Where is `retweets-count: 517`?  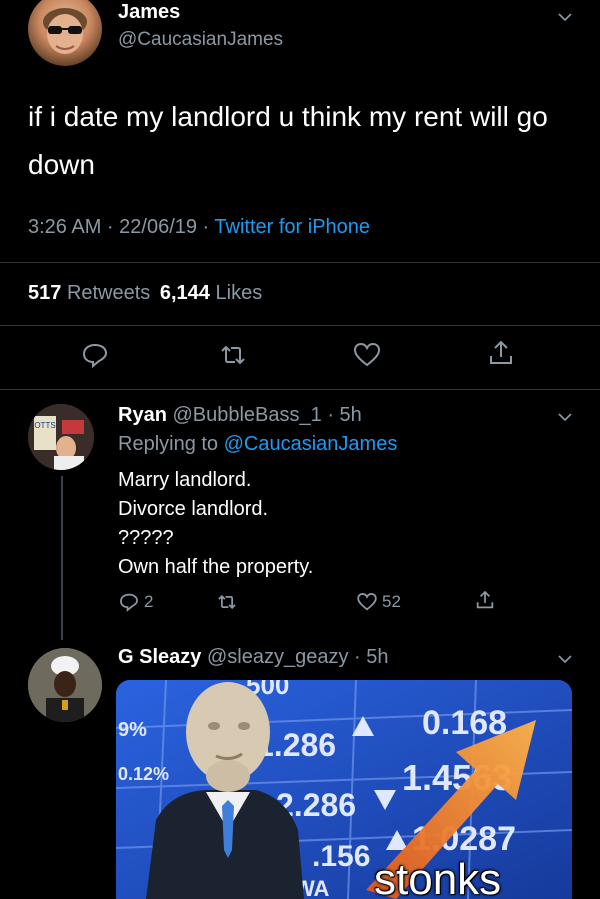 retweets-count: 517 is located at coordinates (44, 293).